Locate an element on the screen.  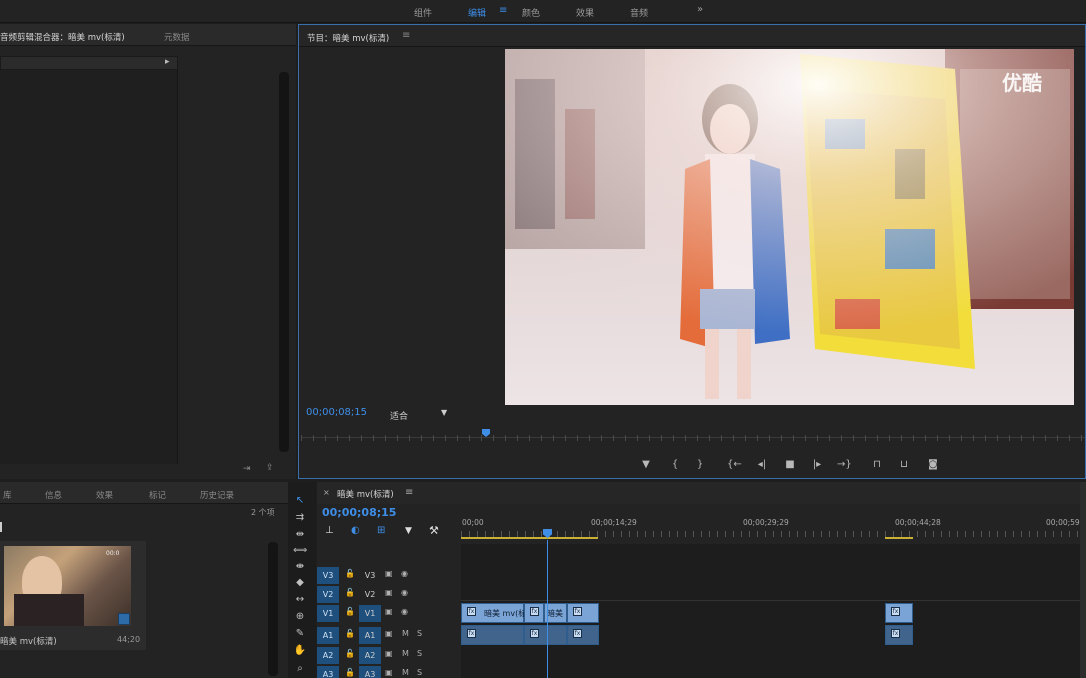
playhead-line is located at coordinates (547, 609).